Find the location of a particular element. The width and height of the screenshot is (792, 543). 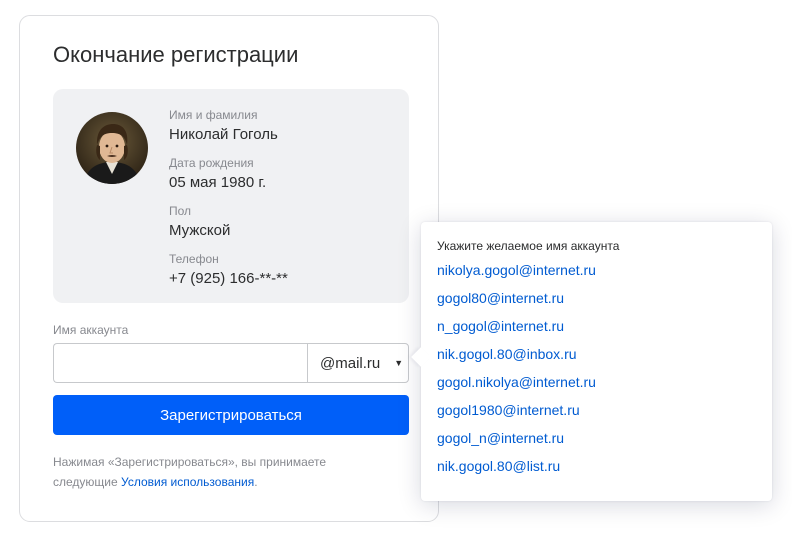

page-title: Окончание регистрации is located at coordinates (176, 54).